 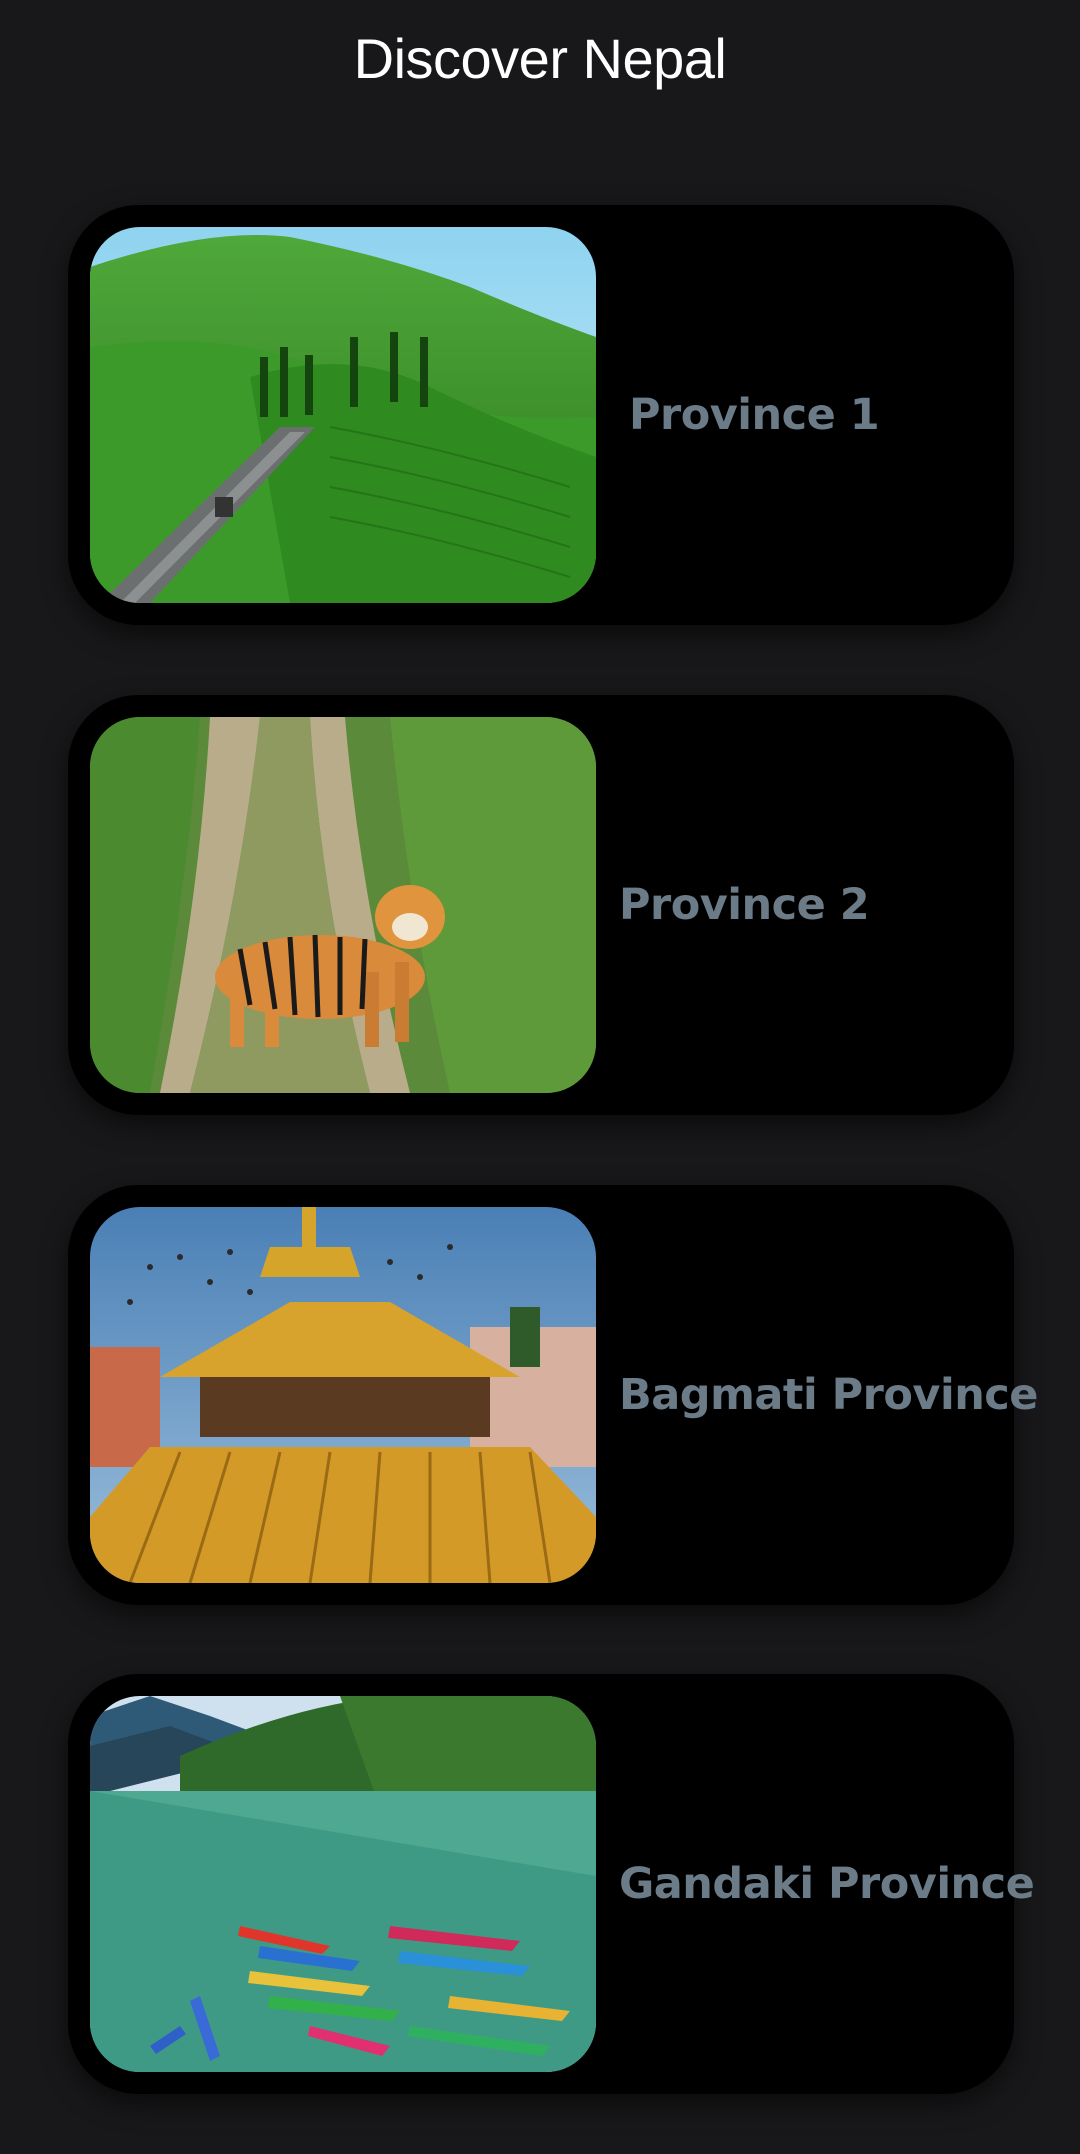 I want to click on province-1-label: Province 1, so click(x=754, y=415).